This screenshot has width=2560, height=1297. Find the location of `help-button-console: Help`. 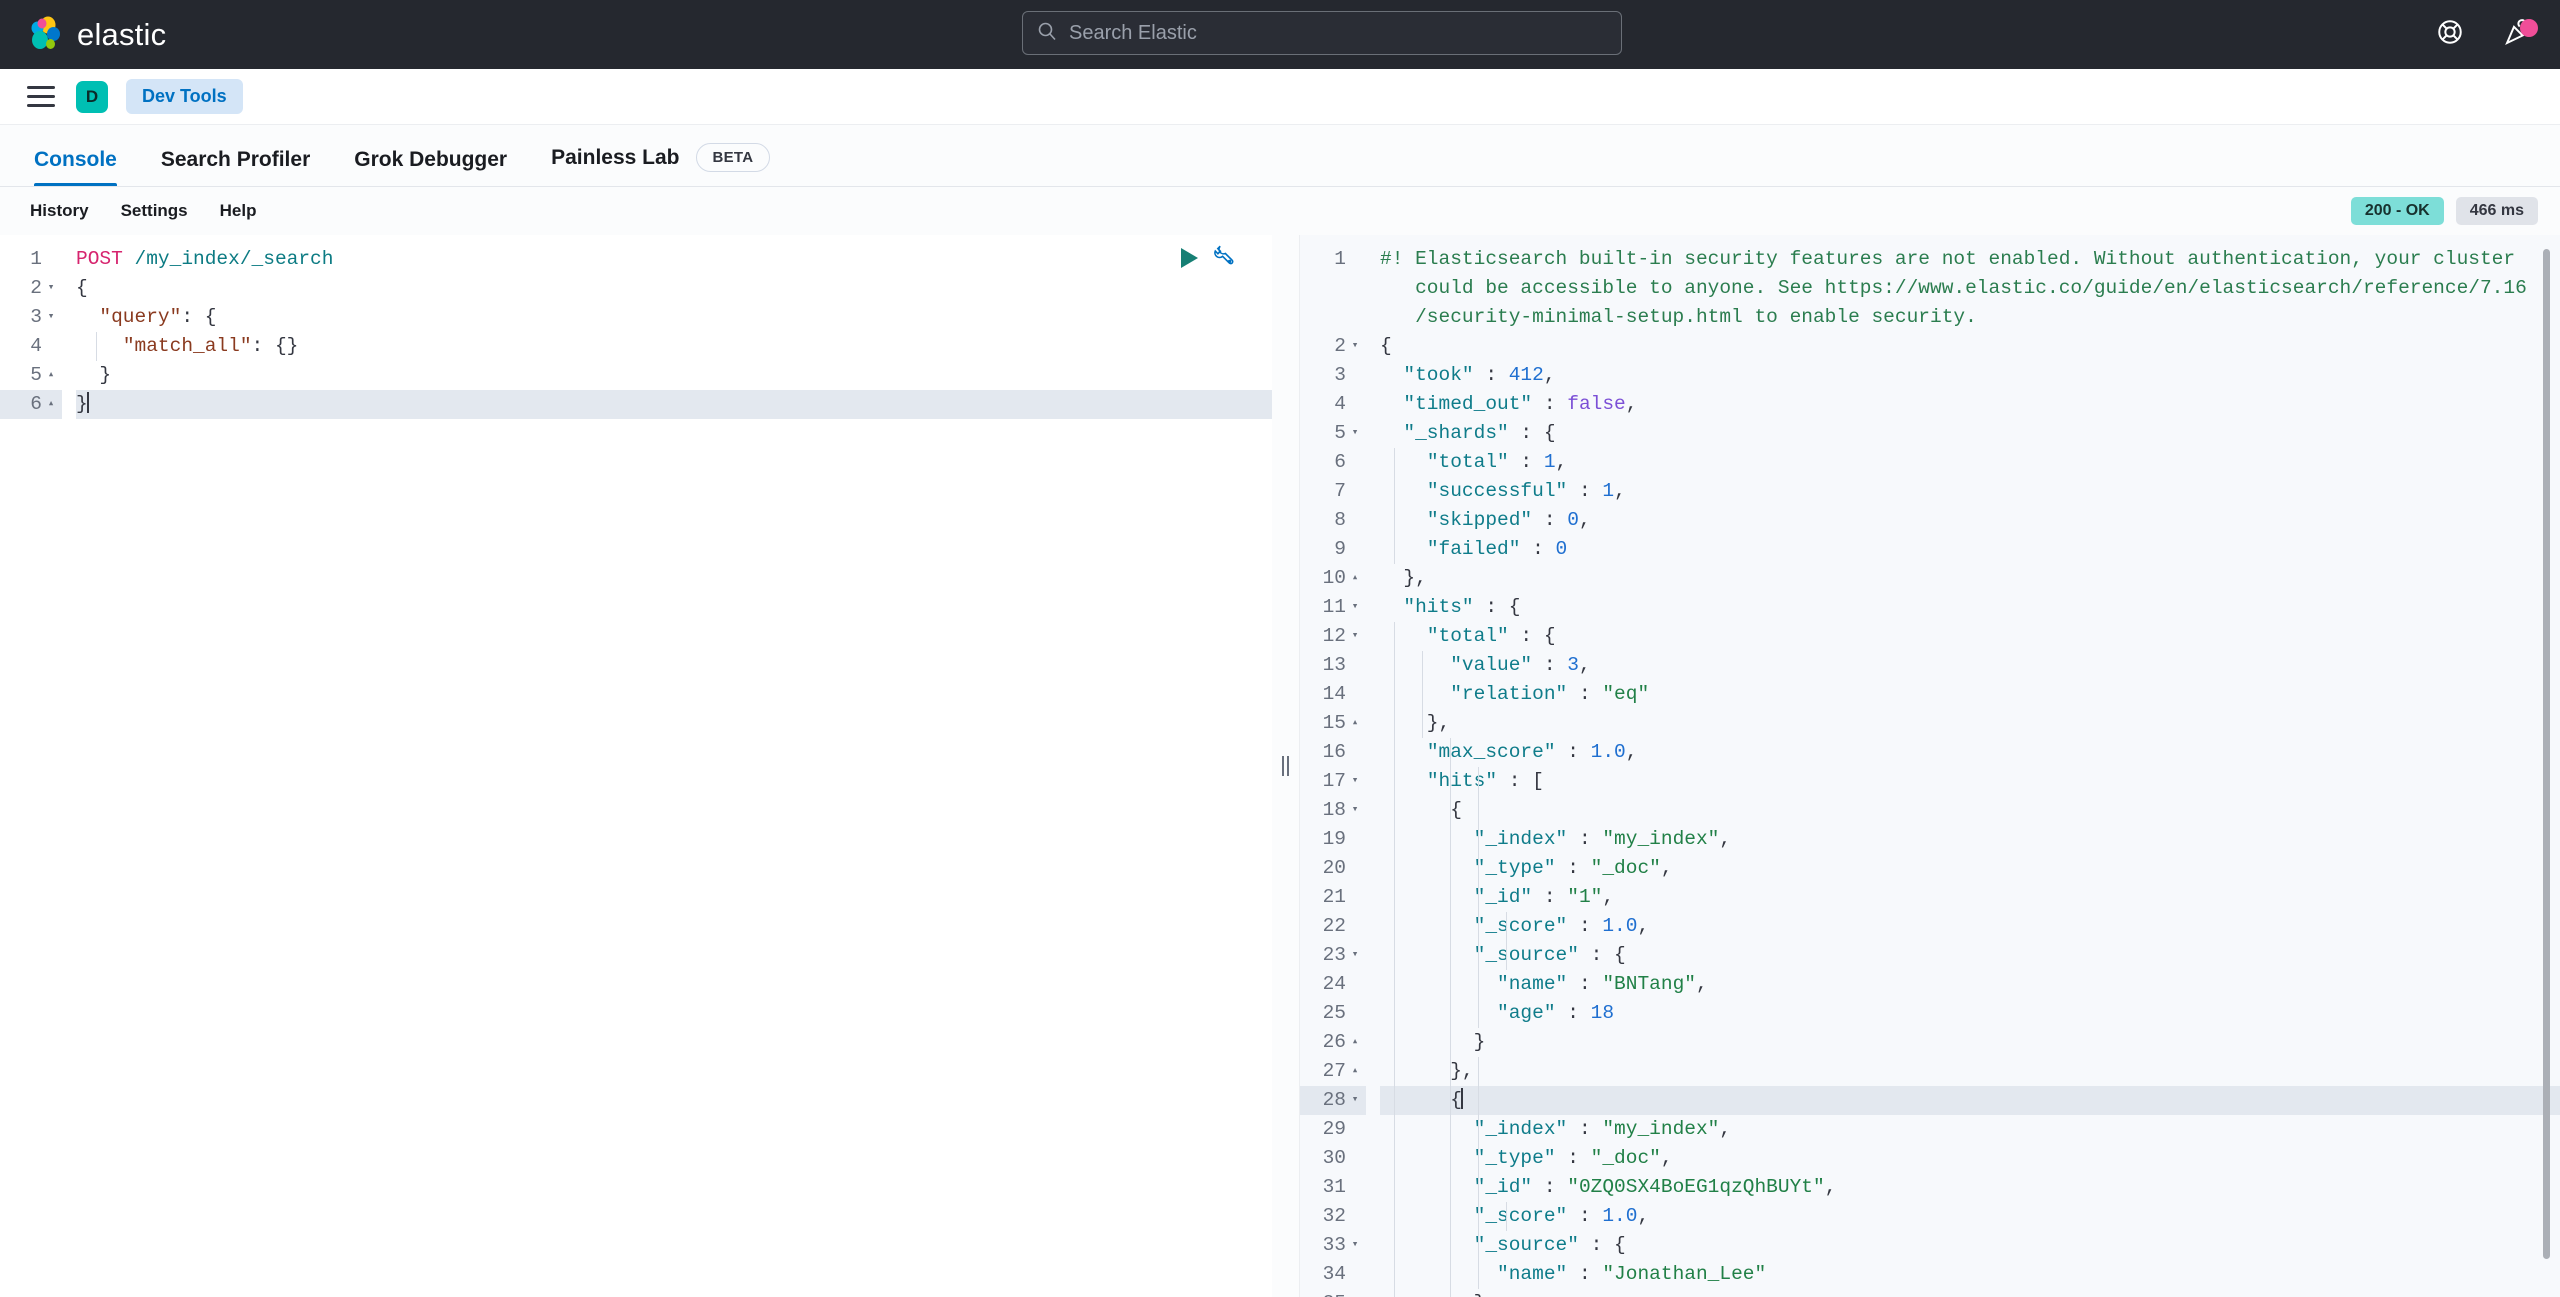

help-button-console: Help is located at coordinates (238, 211).